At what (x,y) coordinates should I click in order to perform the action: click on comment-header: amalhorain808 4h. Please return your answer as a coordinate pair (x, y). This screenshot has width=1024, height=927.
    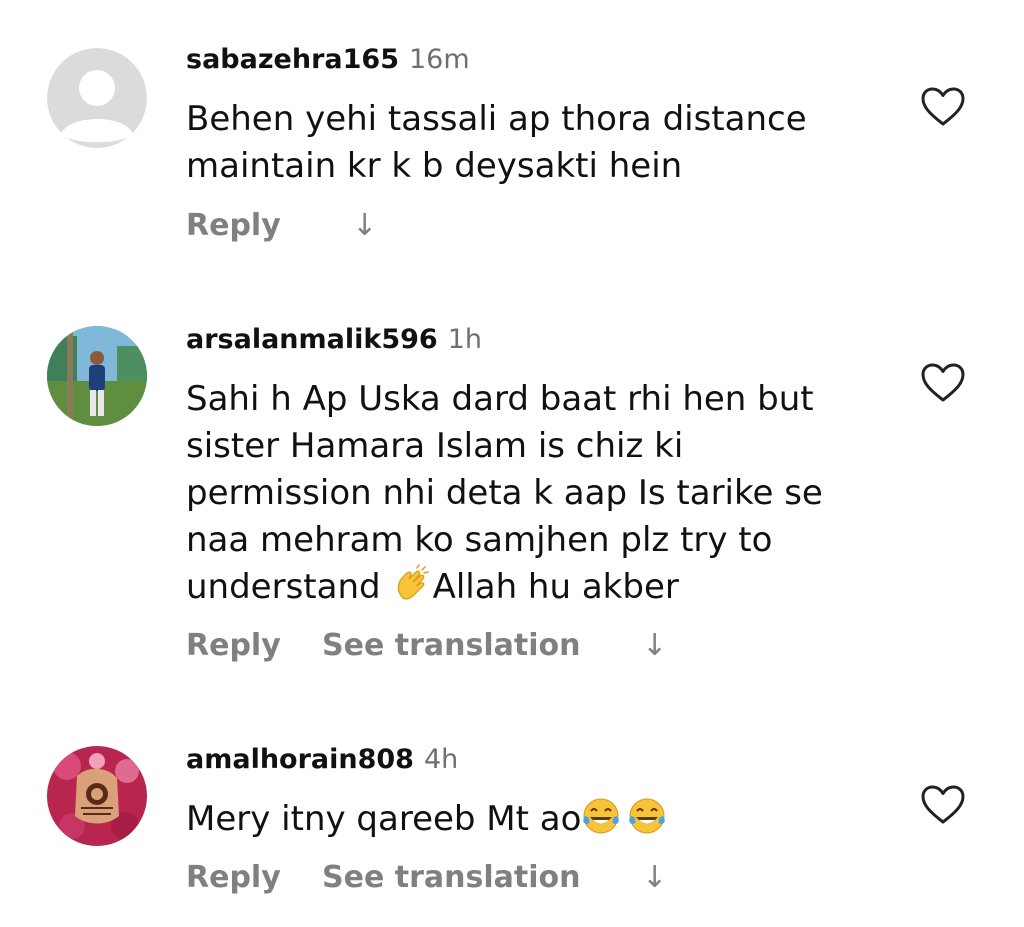
    Looking at the image, I should click on (322, 761).